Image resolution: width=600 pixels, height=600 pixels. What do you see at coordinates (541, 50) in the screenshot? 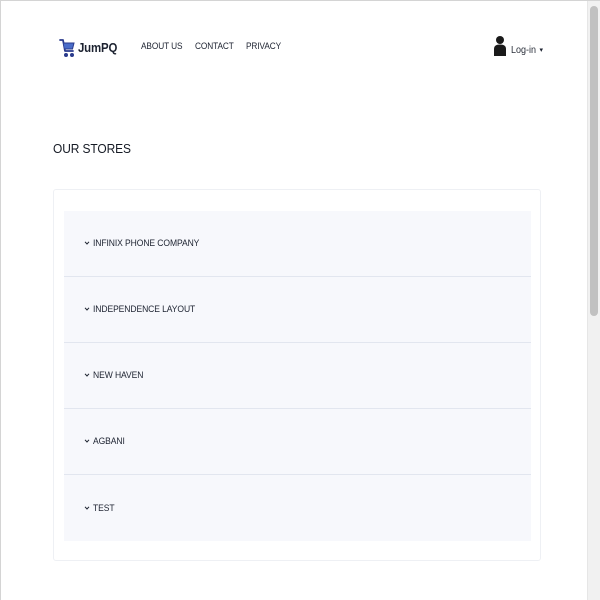
I see `caret-down-icon: ▾` at bounding box center [541, 50].